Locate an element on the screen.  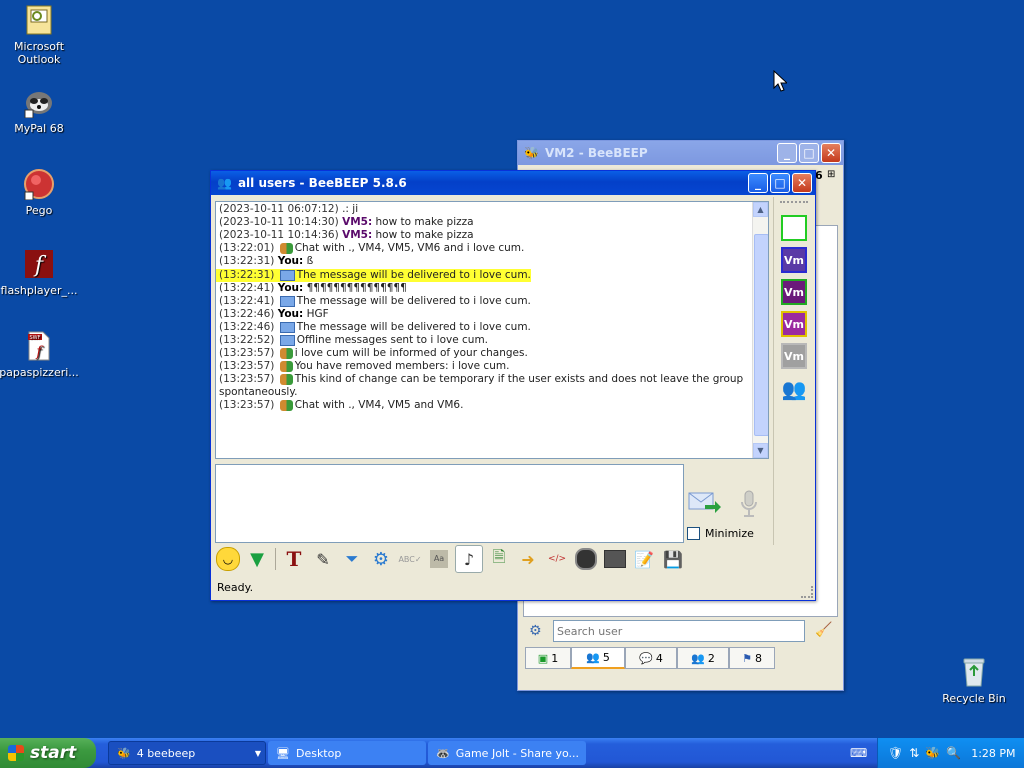
font-icon: T is located at coordinates (294, 559).